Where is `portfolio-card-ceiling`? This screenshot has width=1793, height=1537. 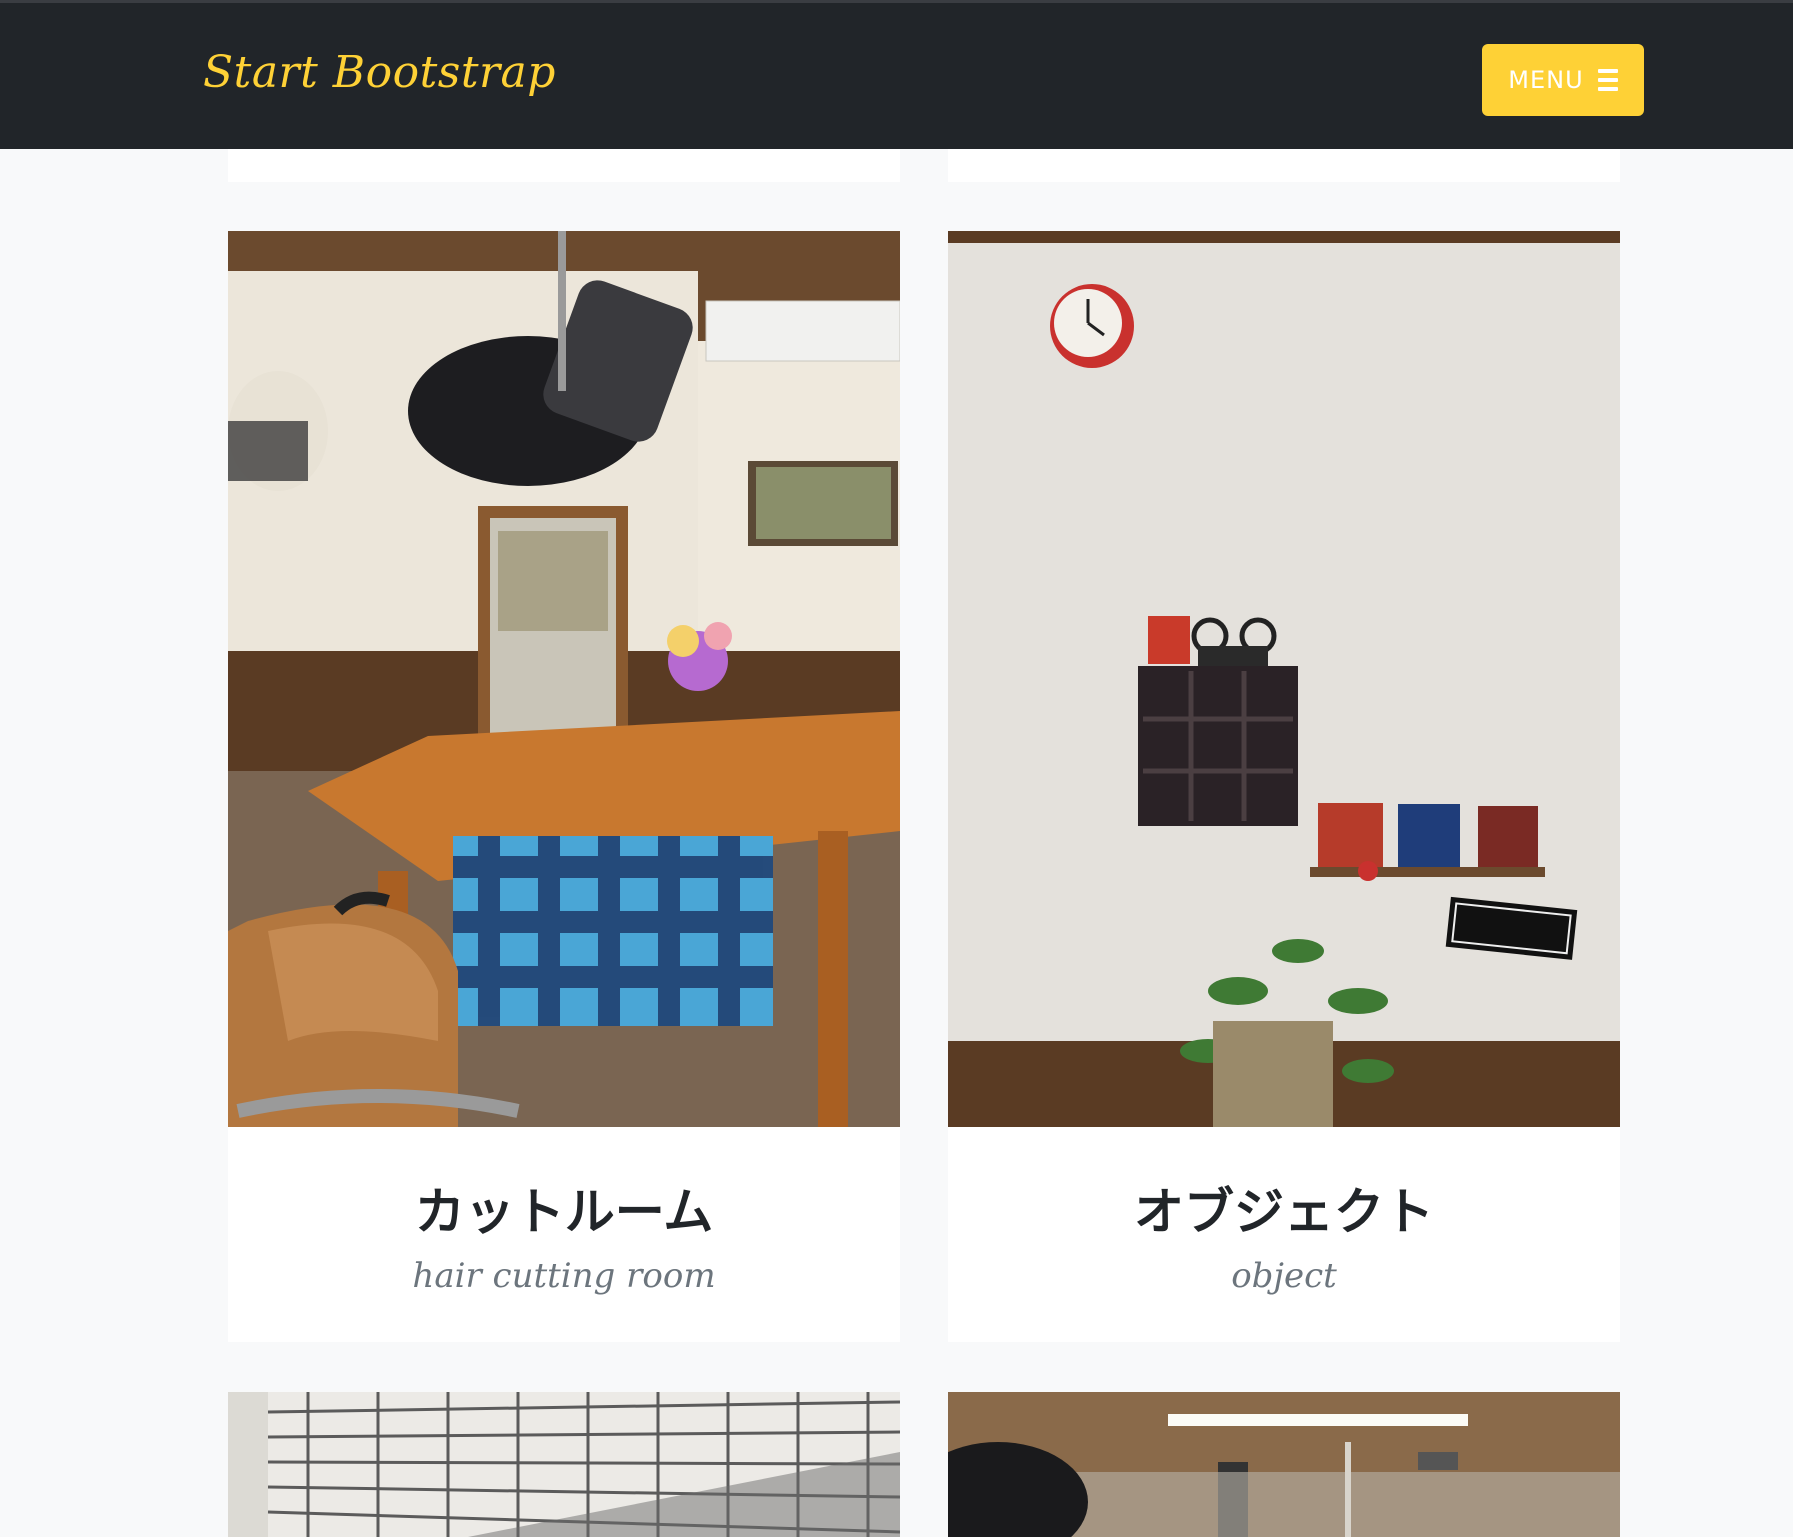
portfolio-card-ceiling is located at coordinates (1284, 1464).